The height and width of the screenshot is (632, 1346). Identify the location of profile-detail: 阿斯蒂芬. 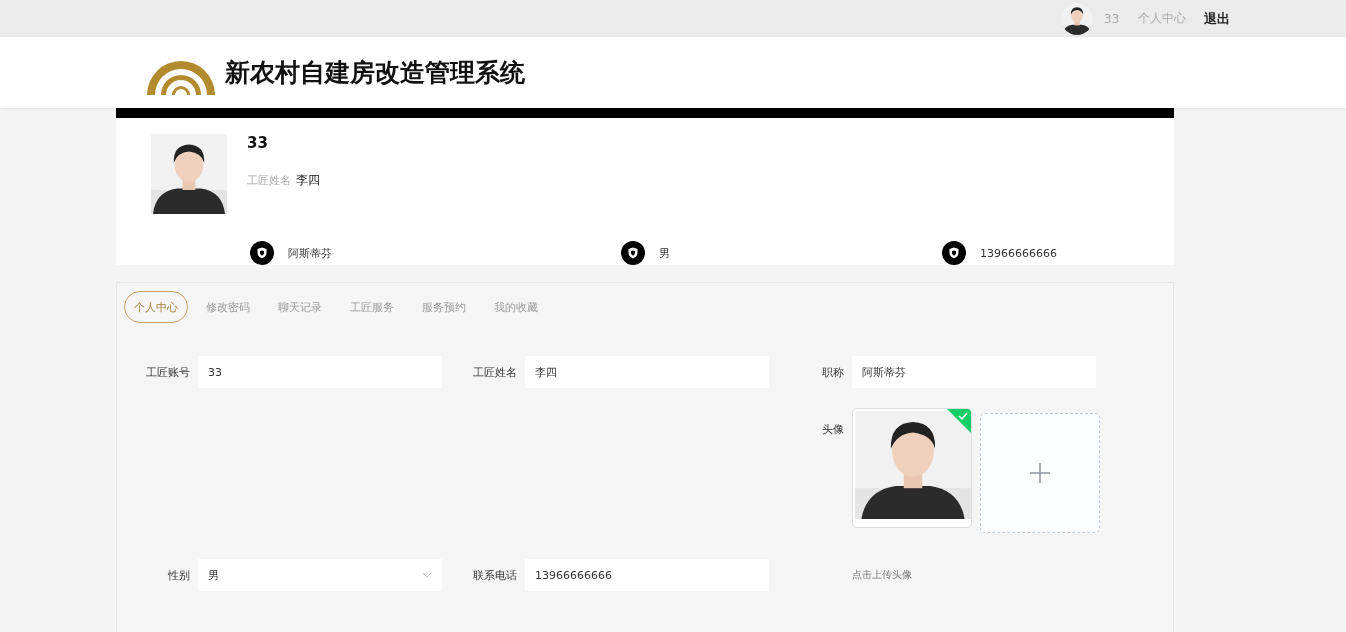
(310, 253).